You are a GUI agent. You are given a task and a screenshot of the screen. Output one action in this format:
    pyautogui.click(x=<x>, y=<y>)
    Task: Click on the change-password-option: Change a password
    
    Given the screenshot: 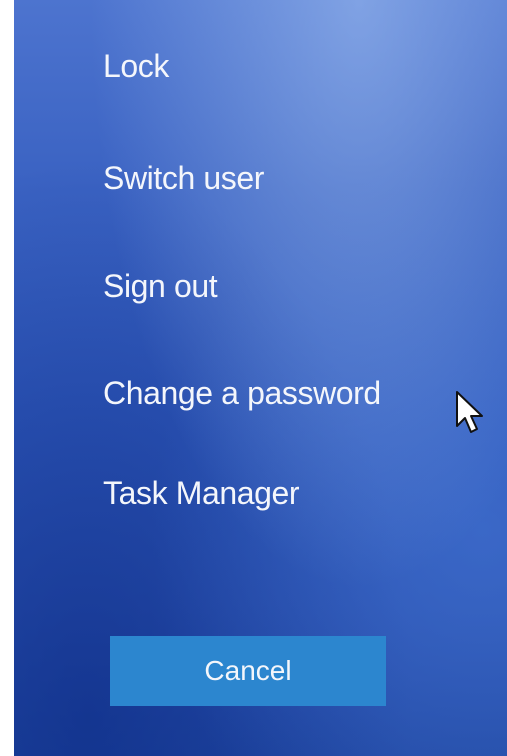 What is the action you would take?
    pyautogui.click(x=242, y=393)
    